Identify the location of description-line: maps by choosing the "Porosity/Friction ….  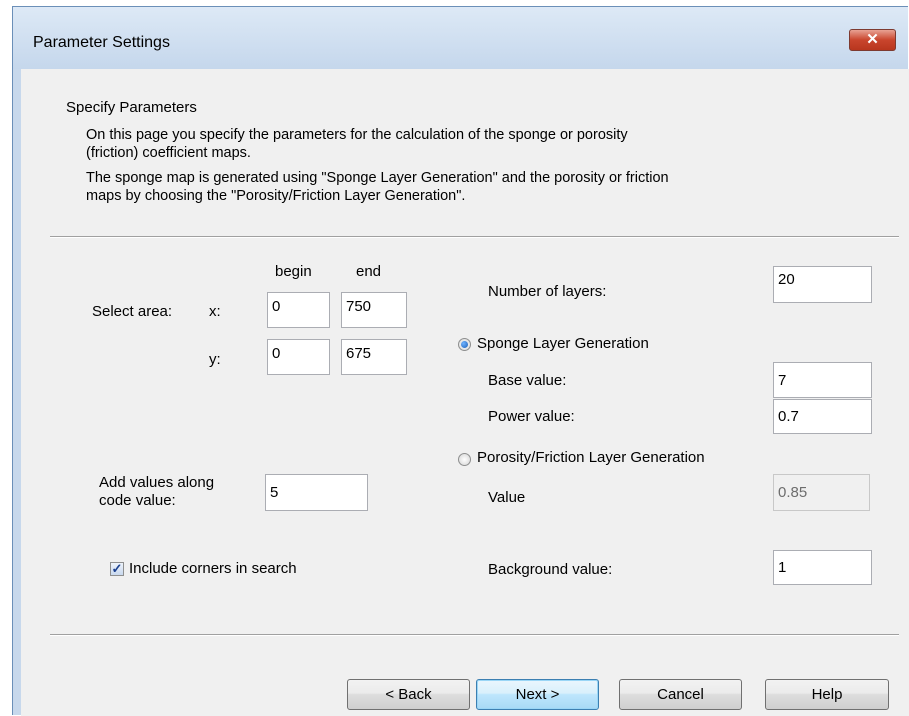
(276, 196).